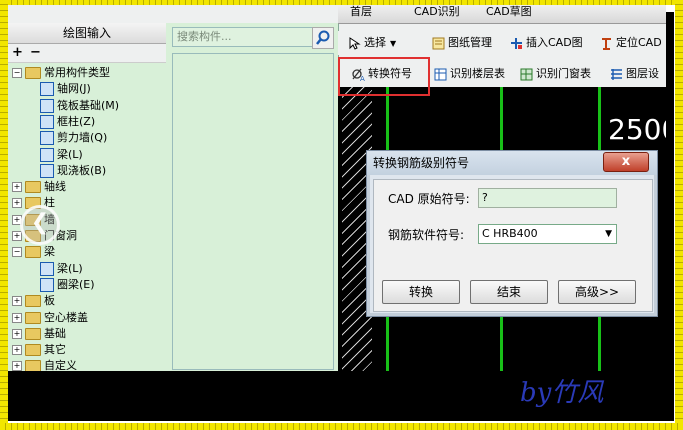 This screenshot has width=683, height=430. I want to click on layer-setting-button: 图层设, so click(634, 74).